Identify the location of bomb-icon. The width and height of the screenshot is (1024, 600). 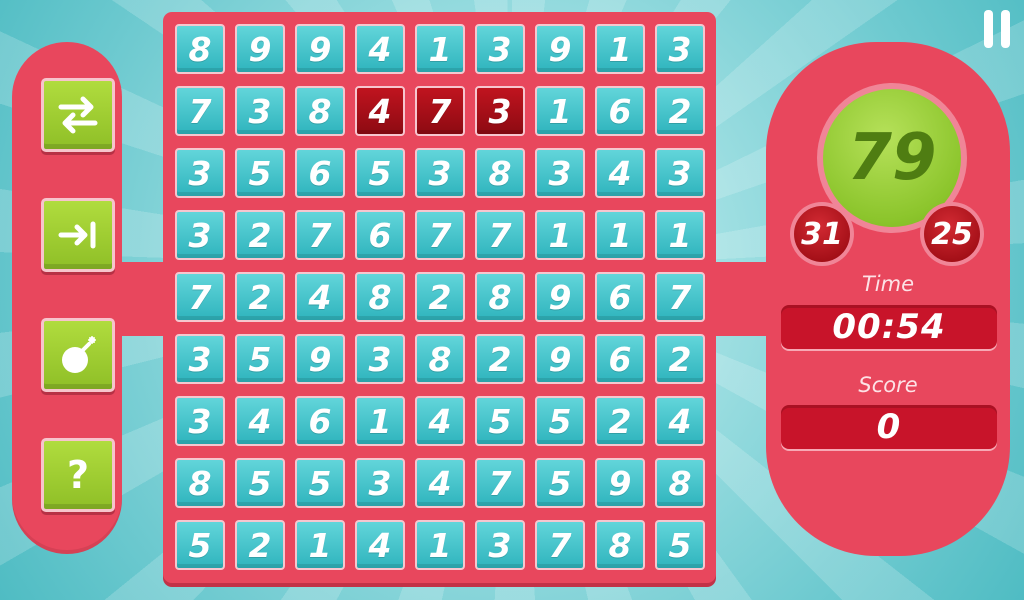
(79, 354).